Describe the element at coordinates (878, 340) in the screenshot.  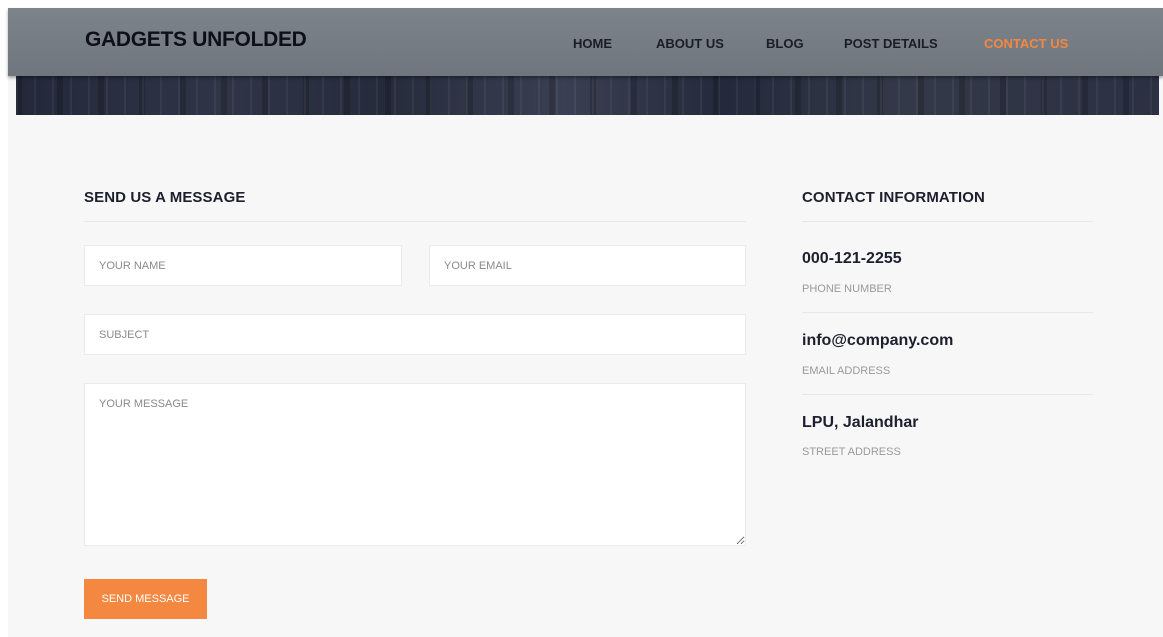
I see `email-address-value: info@company.com` at that location.